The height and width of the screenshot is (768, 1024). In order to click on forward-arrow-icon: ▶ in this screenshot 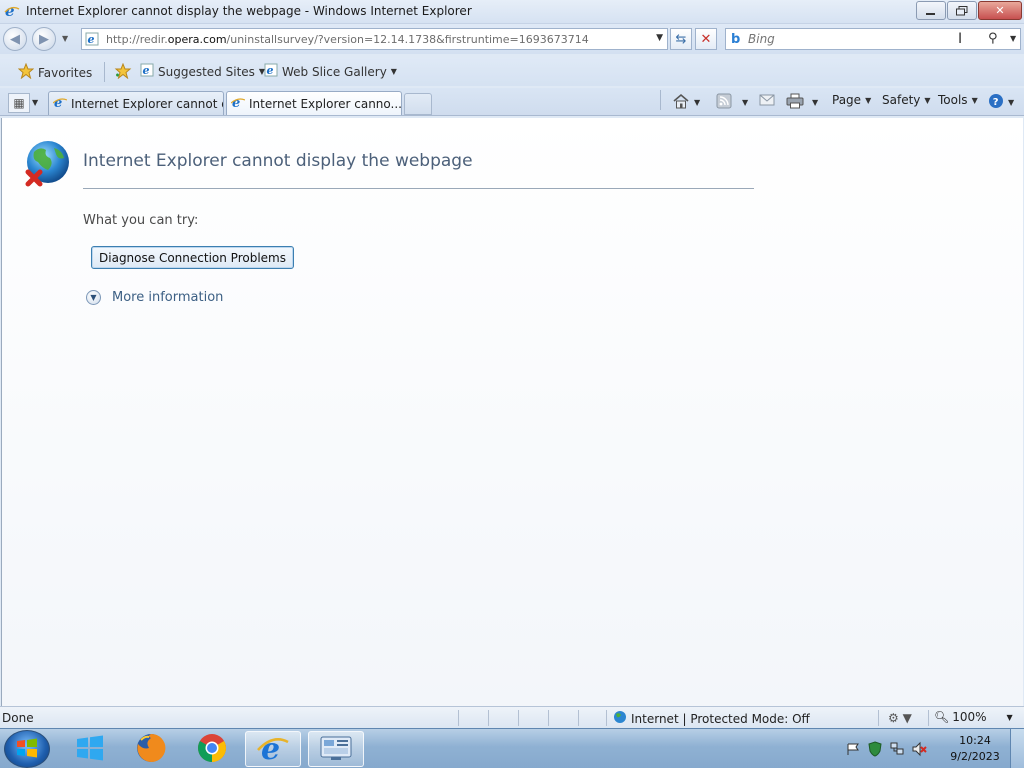, I will do `click(44, 39)`.